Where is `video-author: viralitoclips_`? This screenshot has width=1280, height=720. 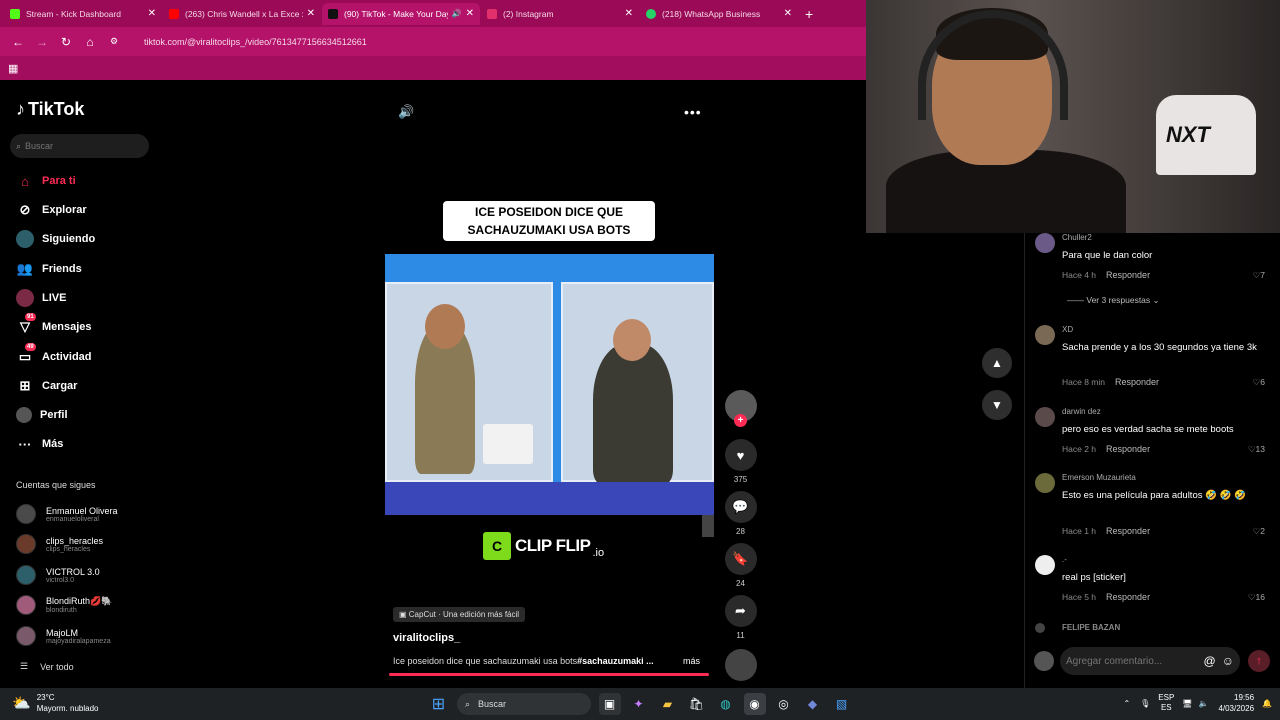
video-author: viralitoclips_ is located at coordinates (426, 638).